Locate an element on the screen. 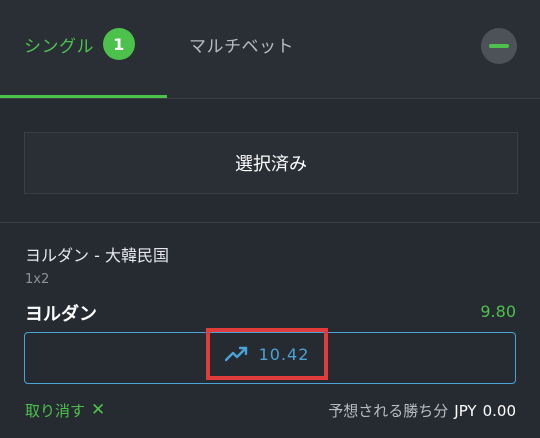  selected-section: 選択済み is located at coordinates (271, 163).